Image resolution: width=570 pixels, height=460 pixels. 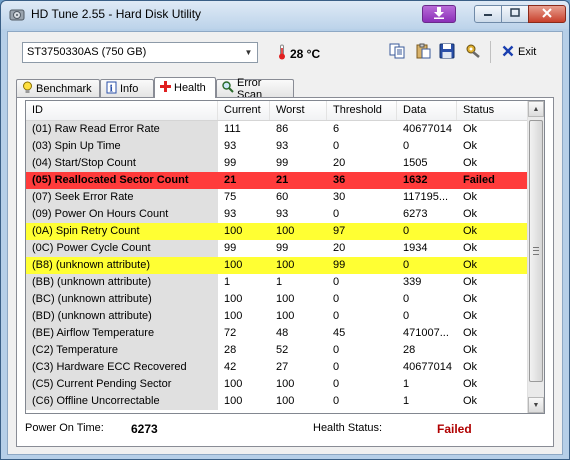 I want to click on cell-threshold: 30, so click(x=339, y=197).